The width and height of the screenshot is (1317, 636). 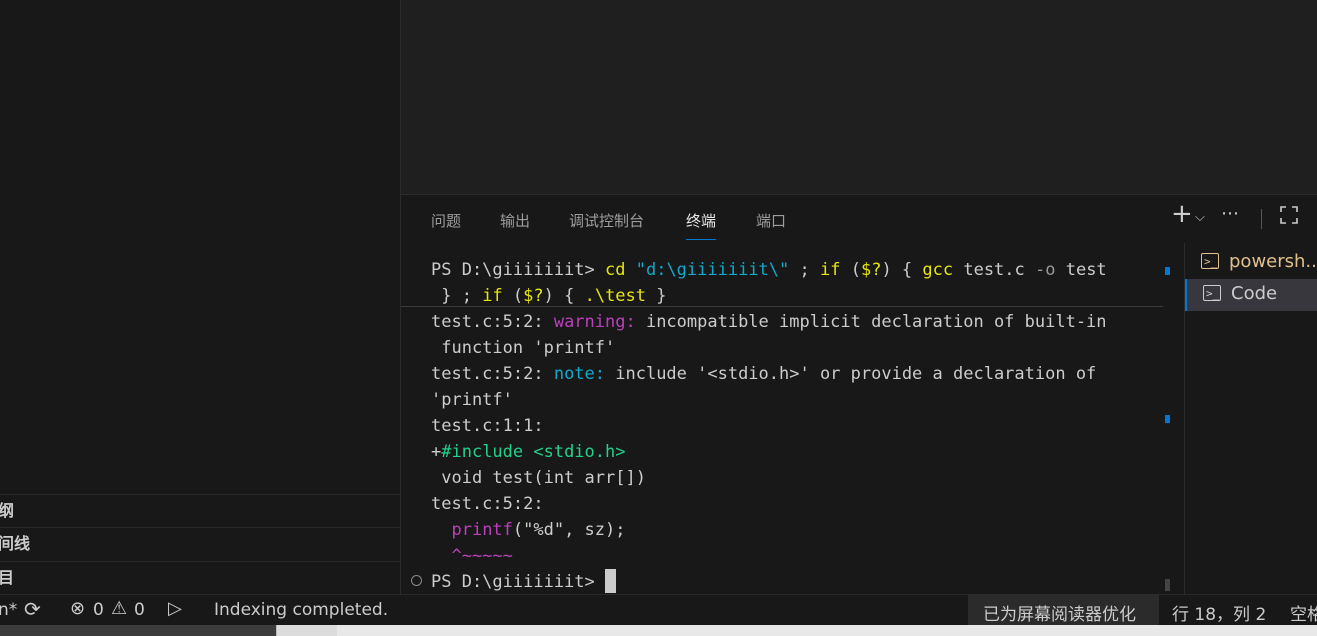 What do you see at coordinates (457, 296) in the screenshot?
I see `cmd-token: } ;` at bounding box center [457, 296].